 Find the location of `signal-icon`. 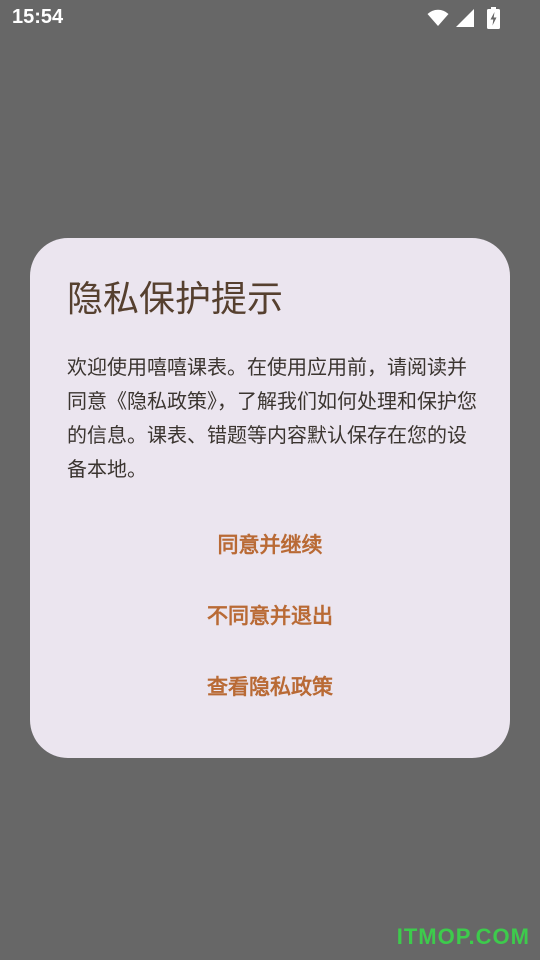

signal-icon is located at coordinates (465, 18).